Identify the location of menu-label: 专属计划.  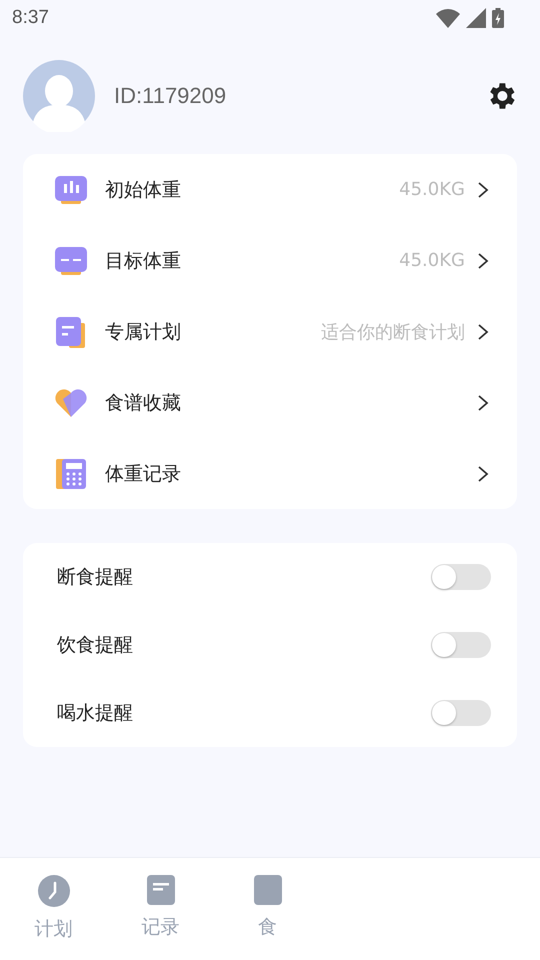
(143, 332).